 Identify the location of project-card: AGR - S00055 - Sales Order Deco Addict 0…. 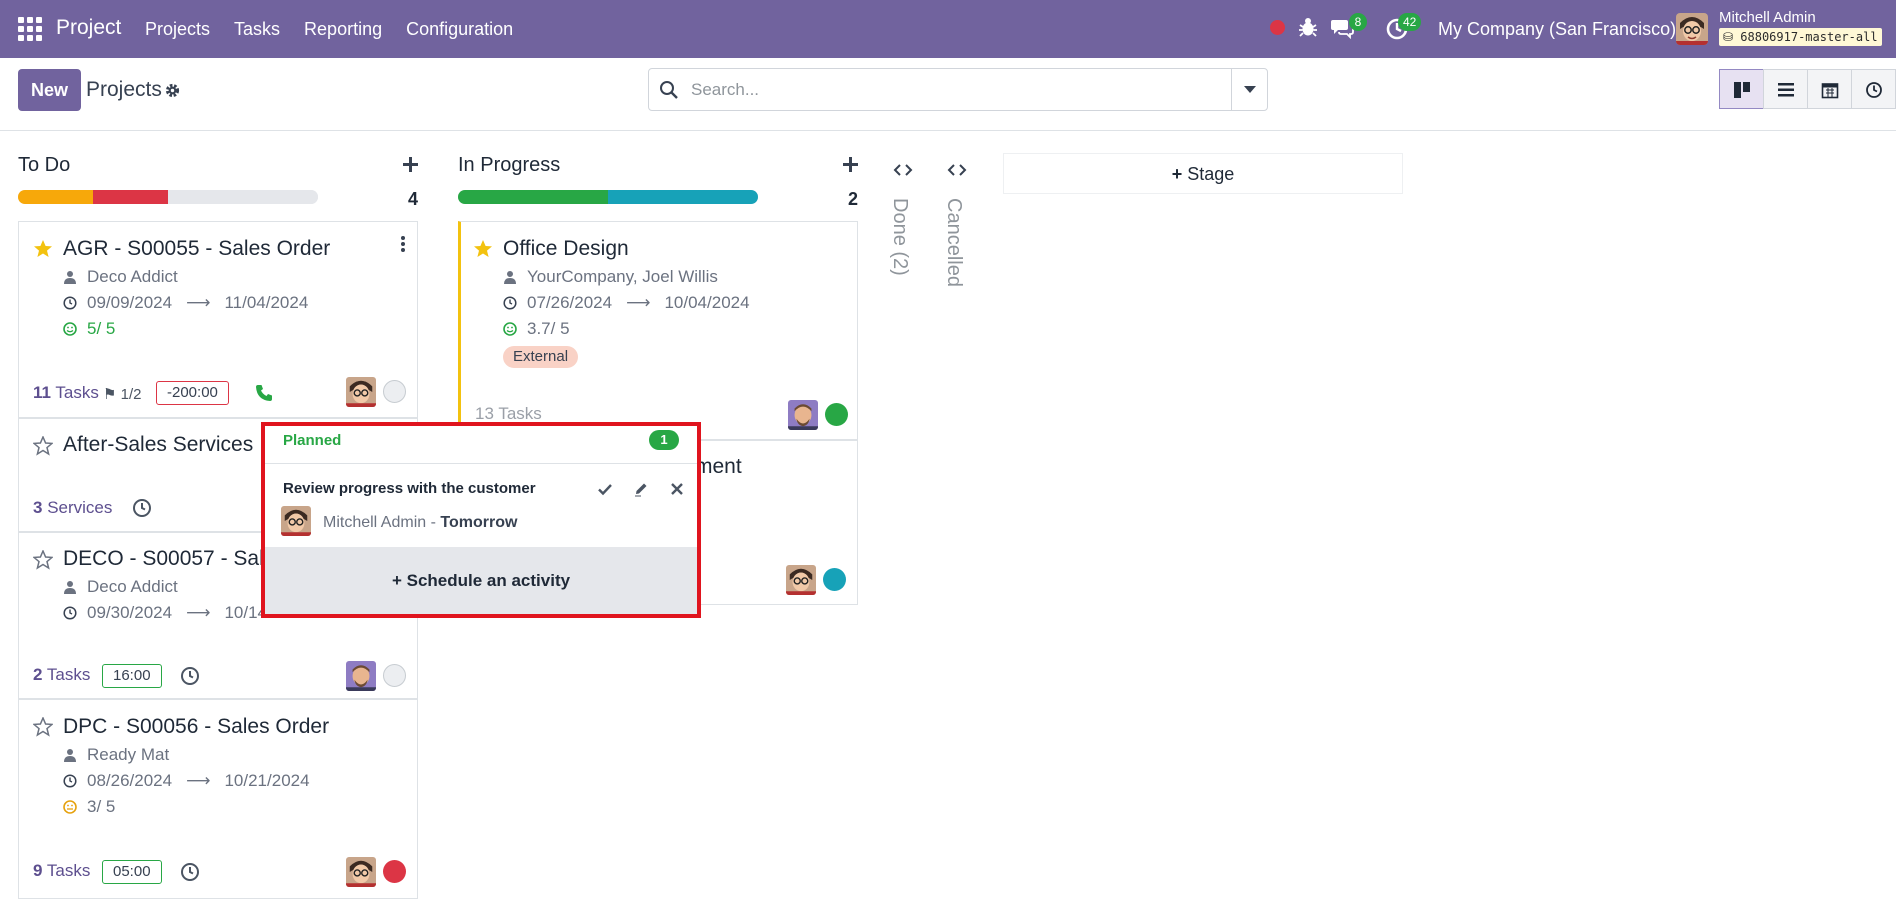
(218, 319).